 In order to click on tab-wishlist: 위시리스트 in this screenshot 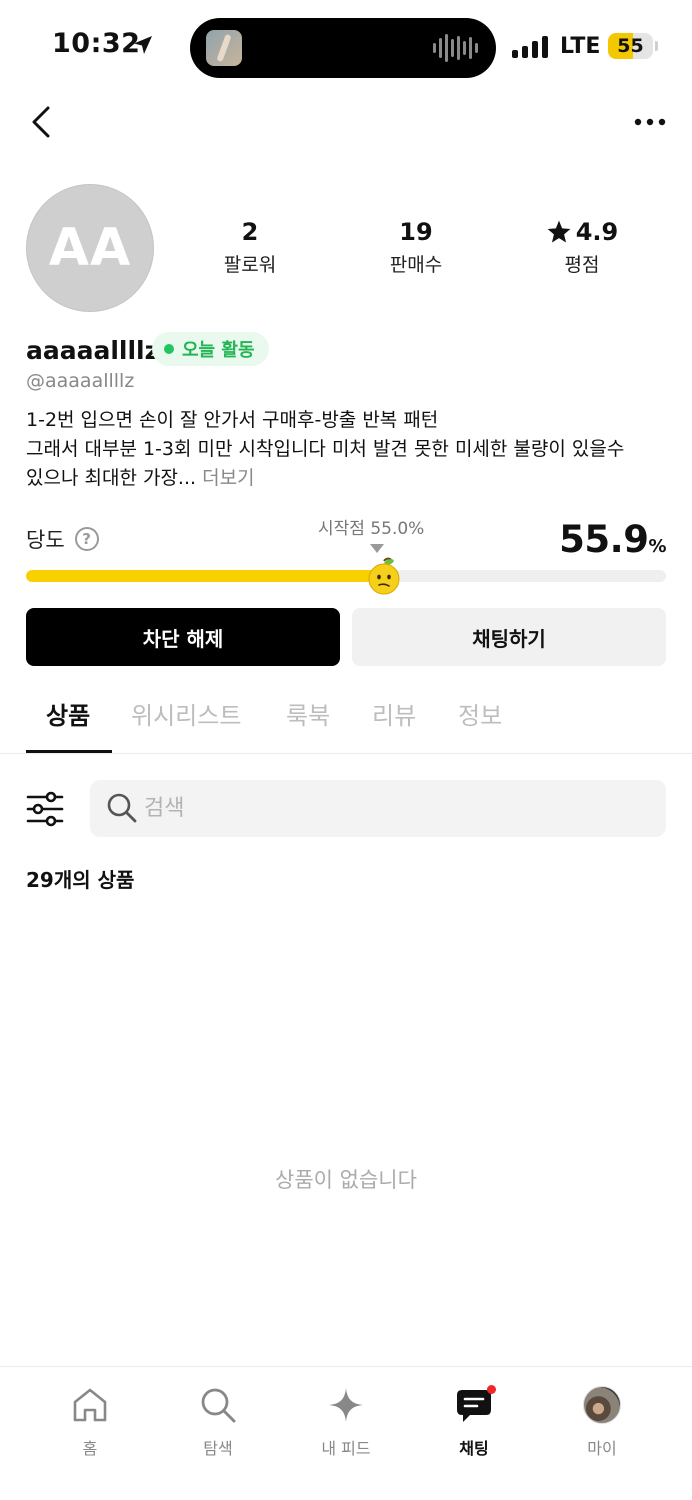, I will do `click(186, 713)`.